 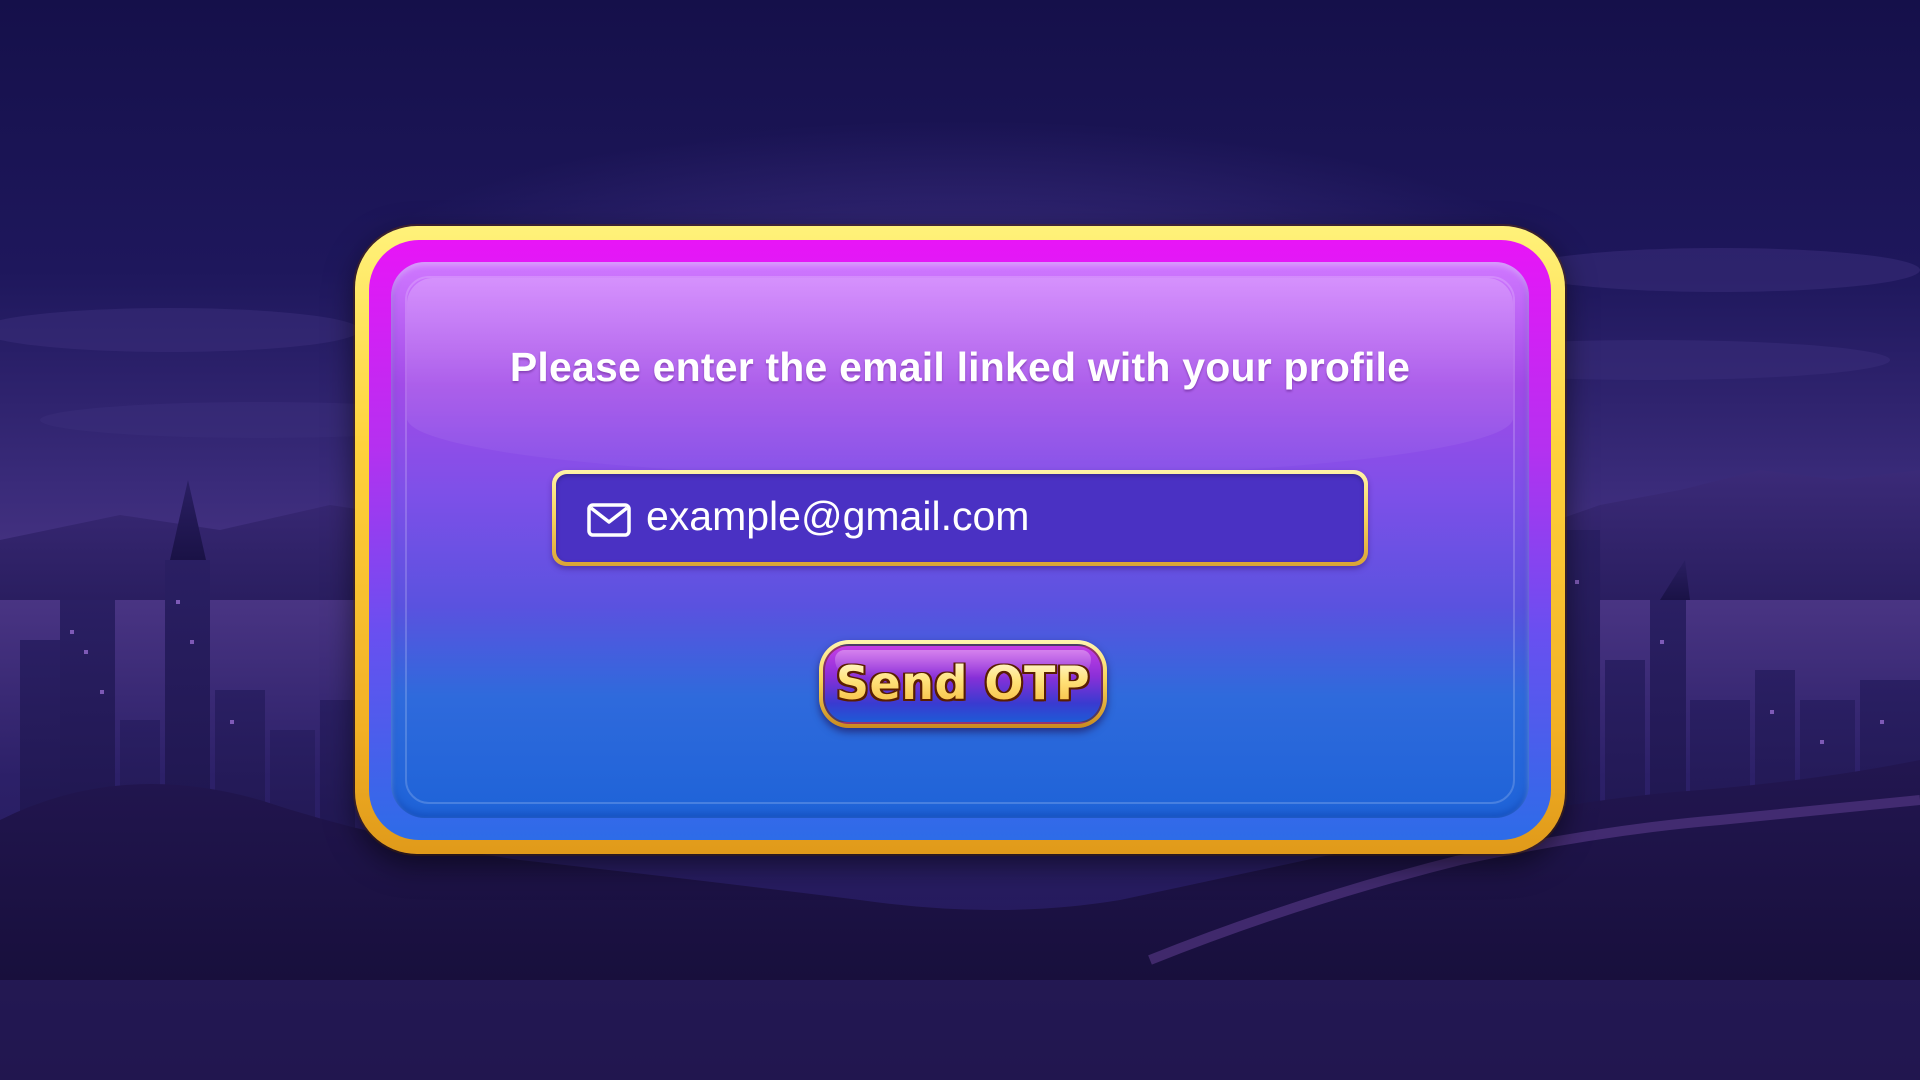 I want to click on send-otp-button-face: Send OTP, so click(x=963, y=684).